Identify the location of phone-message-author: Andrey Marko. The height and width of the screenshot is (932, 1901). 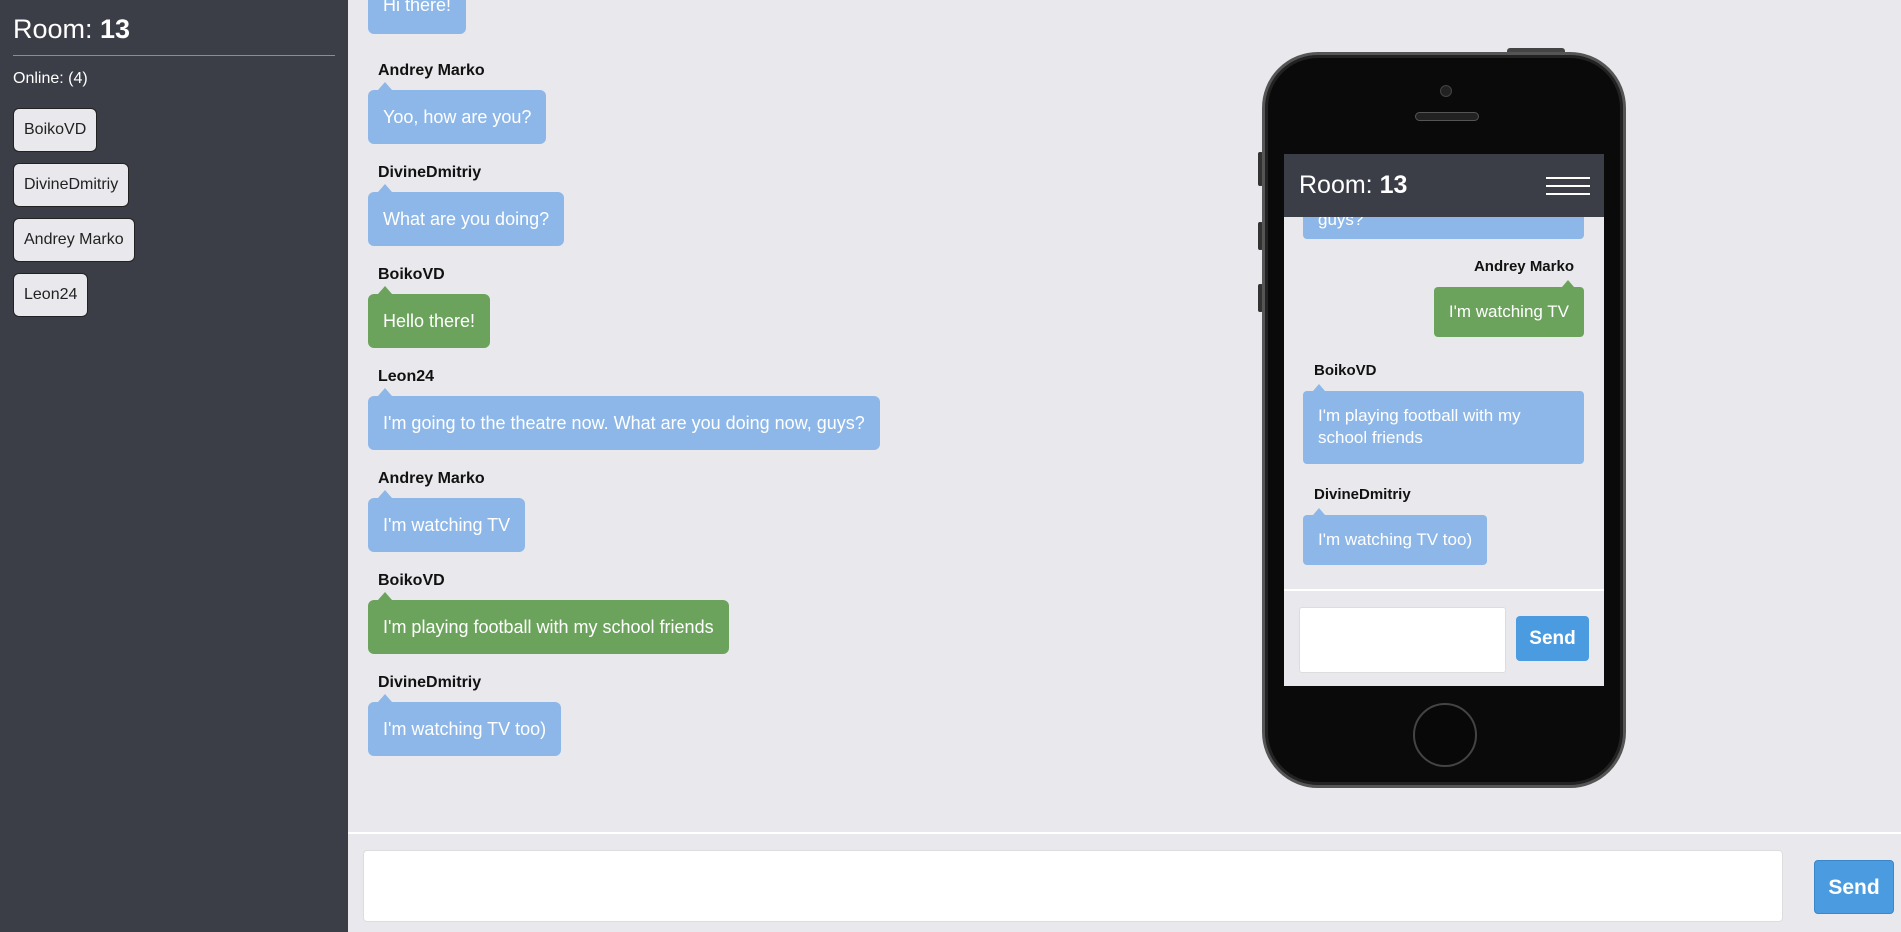
(1523, 266).